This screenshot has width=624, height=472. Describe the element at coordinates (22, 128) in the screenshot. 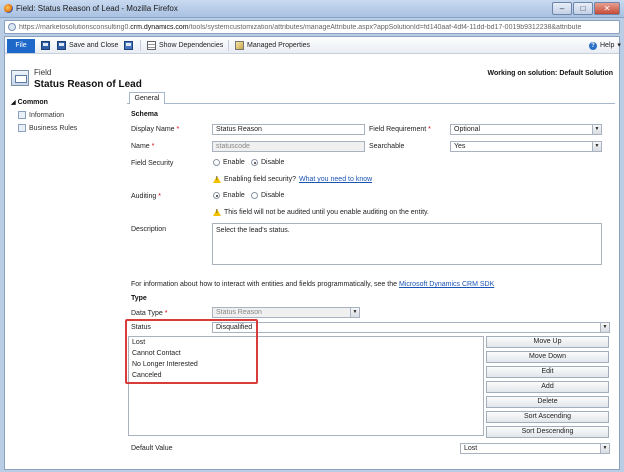

I see `business-rules-icon` at that location.